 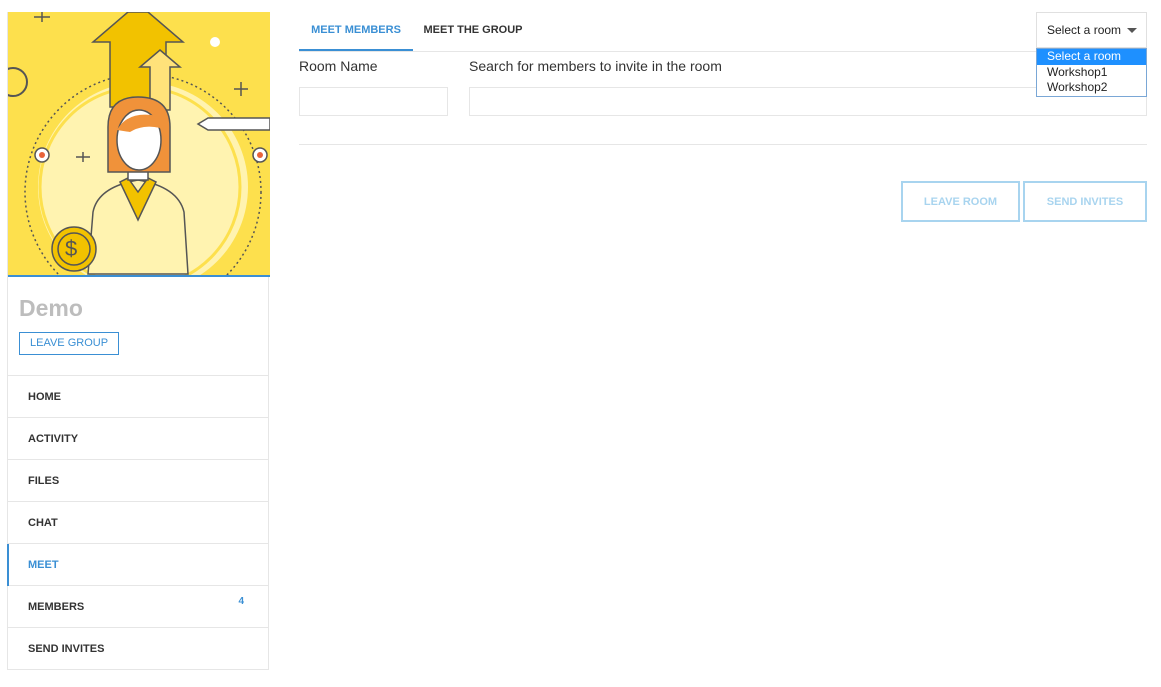 What do you see at coordinates (53, 439) in the screenshot?
I see `nav-item-label: ACTIVITY` at bounding box center [53, 439].